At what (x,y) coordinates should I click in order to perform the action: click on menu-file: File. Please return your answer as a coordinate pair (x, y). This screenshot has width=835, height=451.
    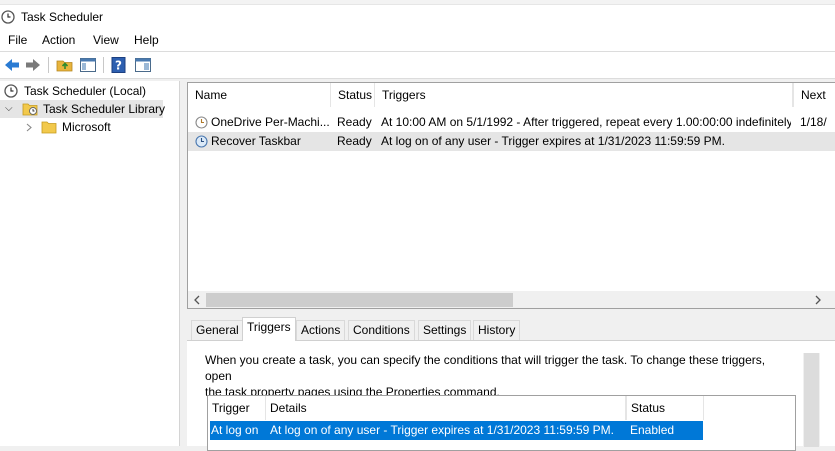
    Looking at the image, I should click on (17, 40).